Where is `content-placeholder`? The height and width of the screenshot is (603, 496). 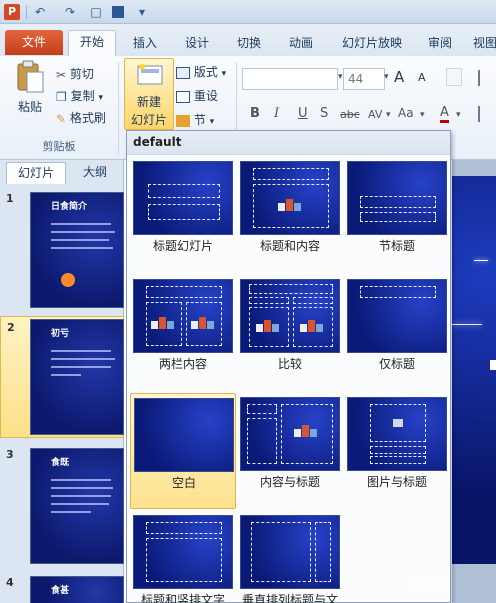
content-placeholder is located at coordinates (313, 327).